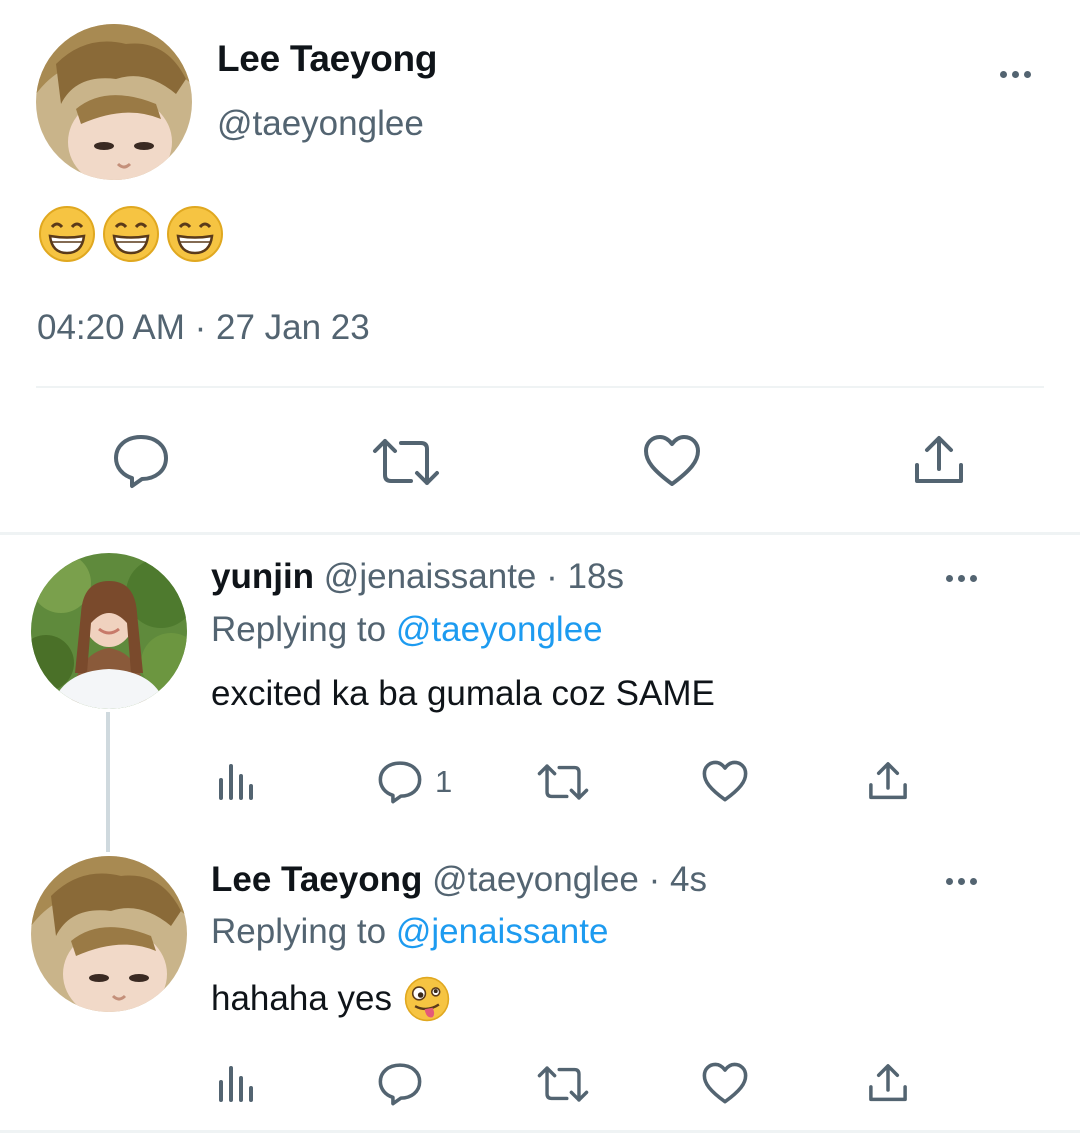 The width and height of the screenshot is (1080, 1134). Describe the element at coordinates (108, 782) in the screenshot. I see `thread-connector-line` at that location.